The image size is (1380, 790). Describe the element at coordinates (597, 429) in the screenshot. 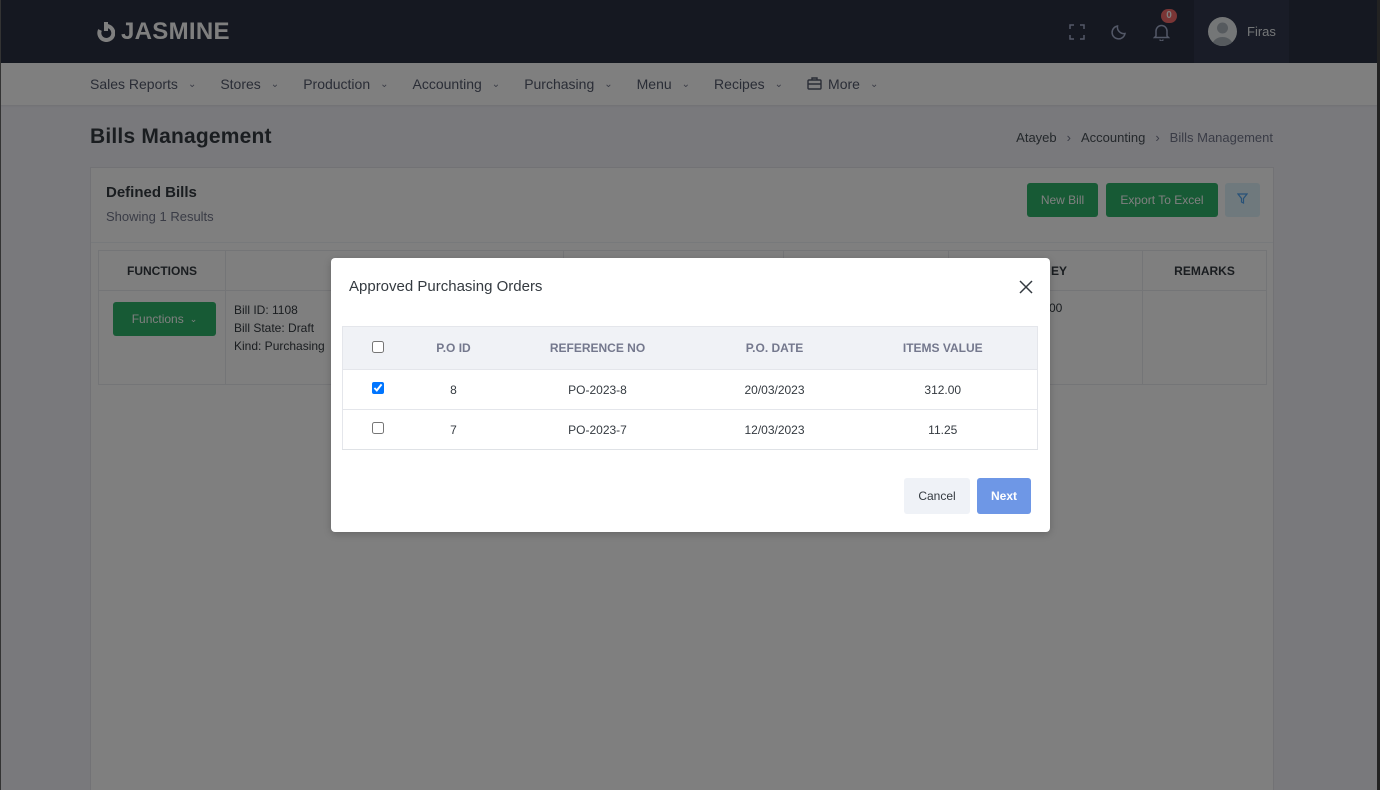

I see `reference-no: PO-2023-7` at that location.